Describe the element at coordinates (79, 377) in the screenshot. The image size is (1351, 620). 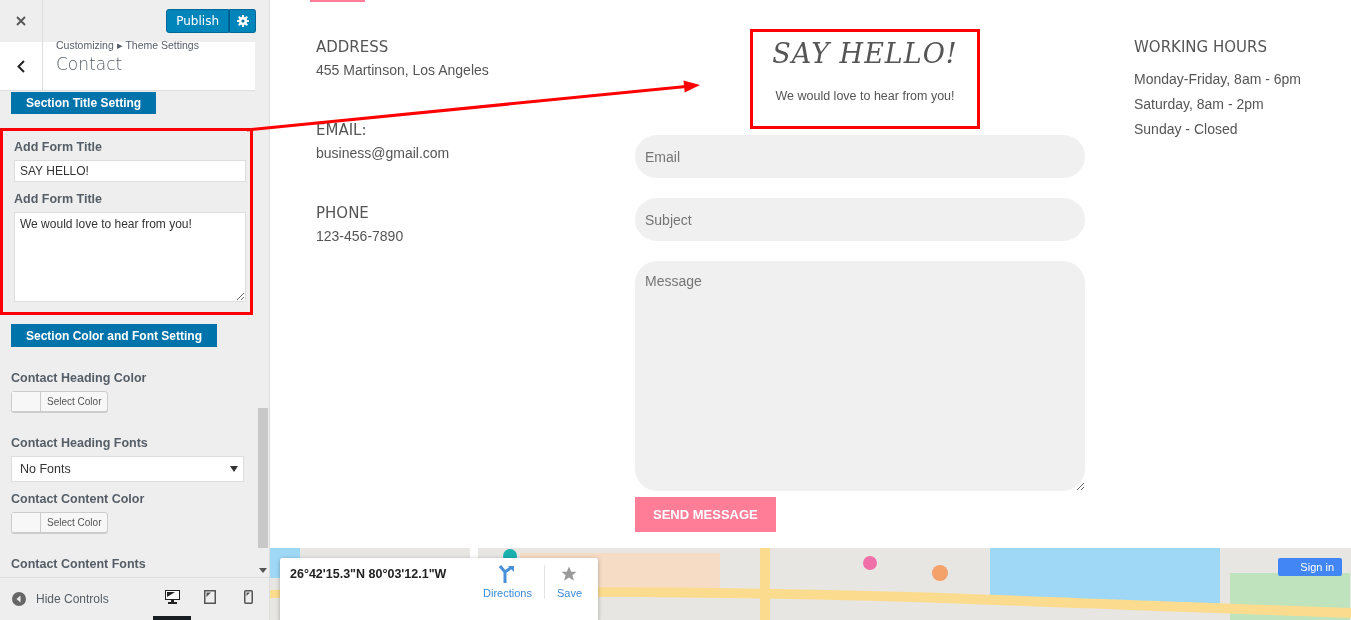
I see `field-label: Contact Heading Color` at that location.